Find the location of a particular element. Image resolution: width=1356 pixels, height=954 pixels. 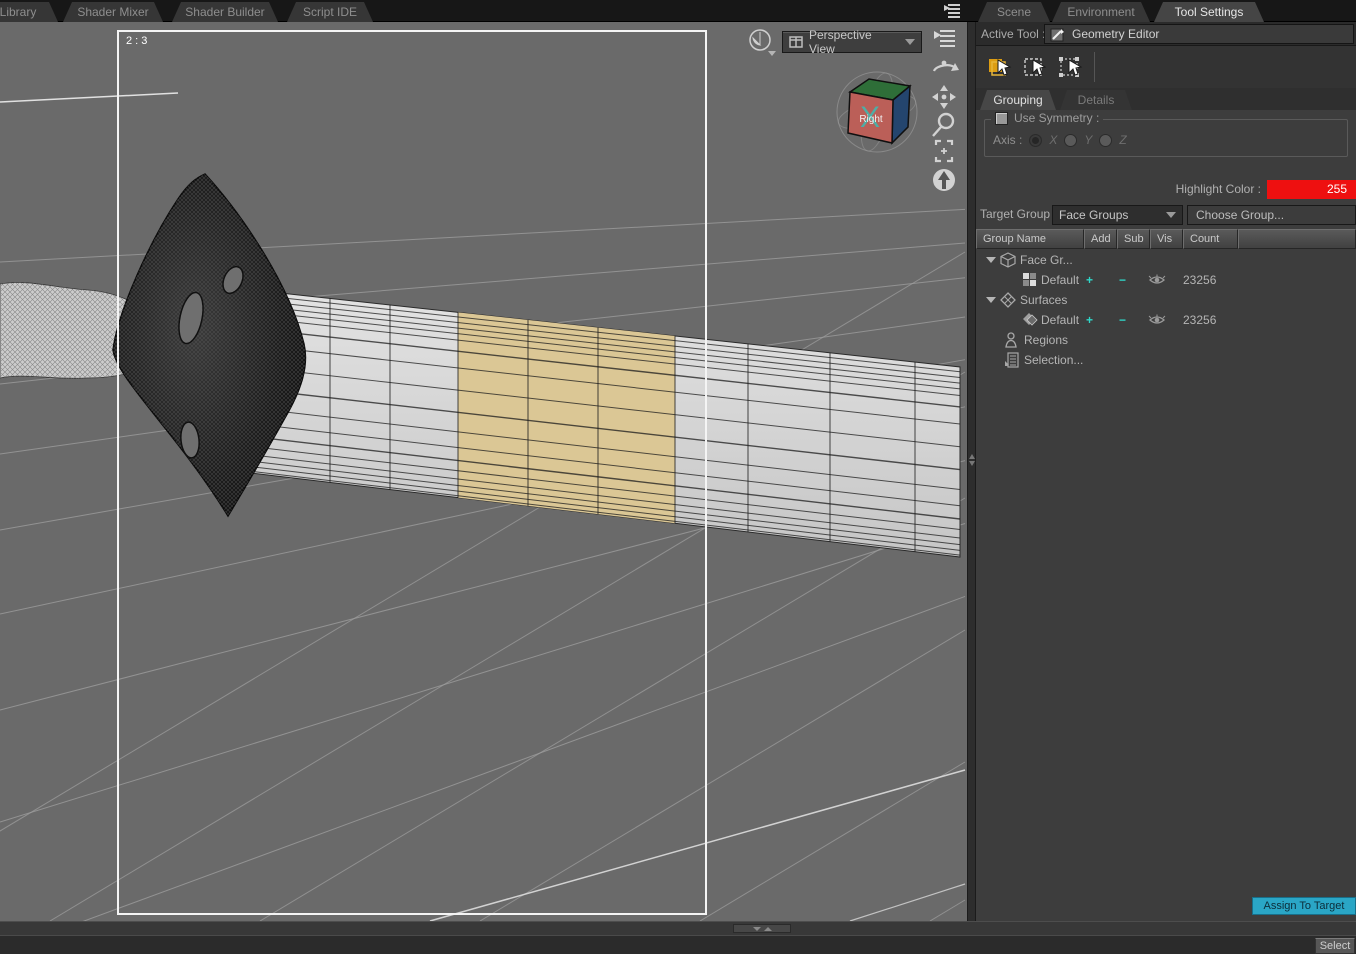

panel-tab-strip: Grouping Details is located at coordinates (1166, 99).